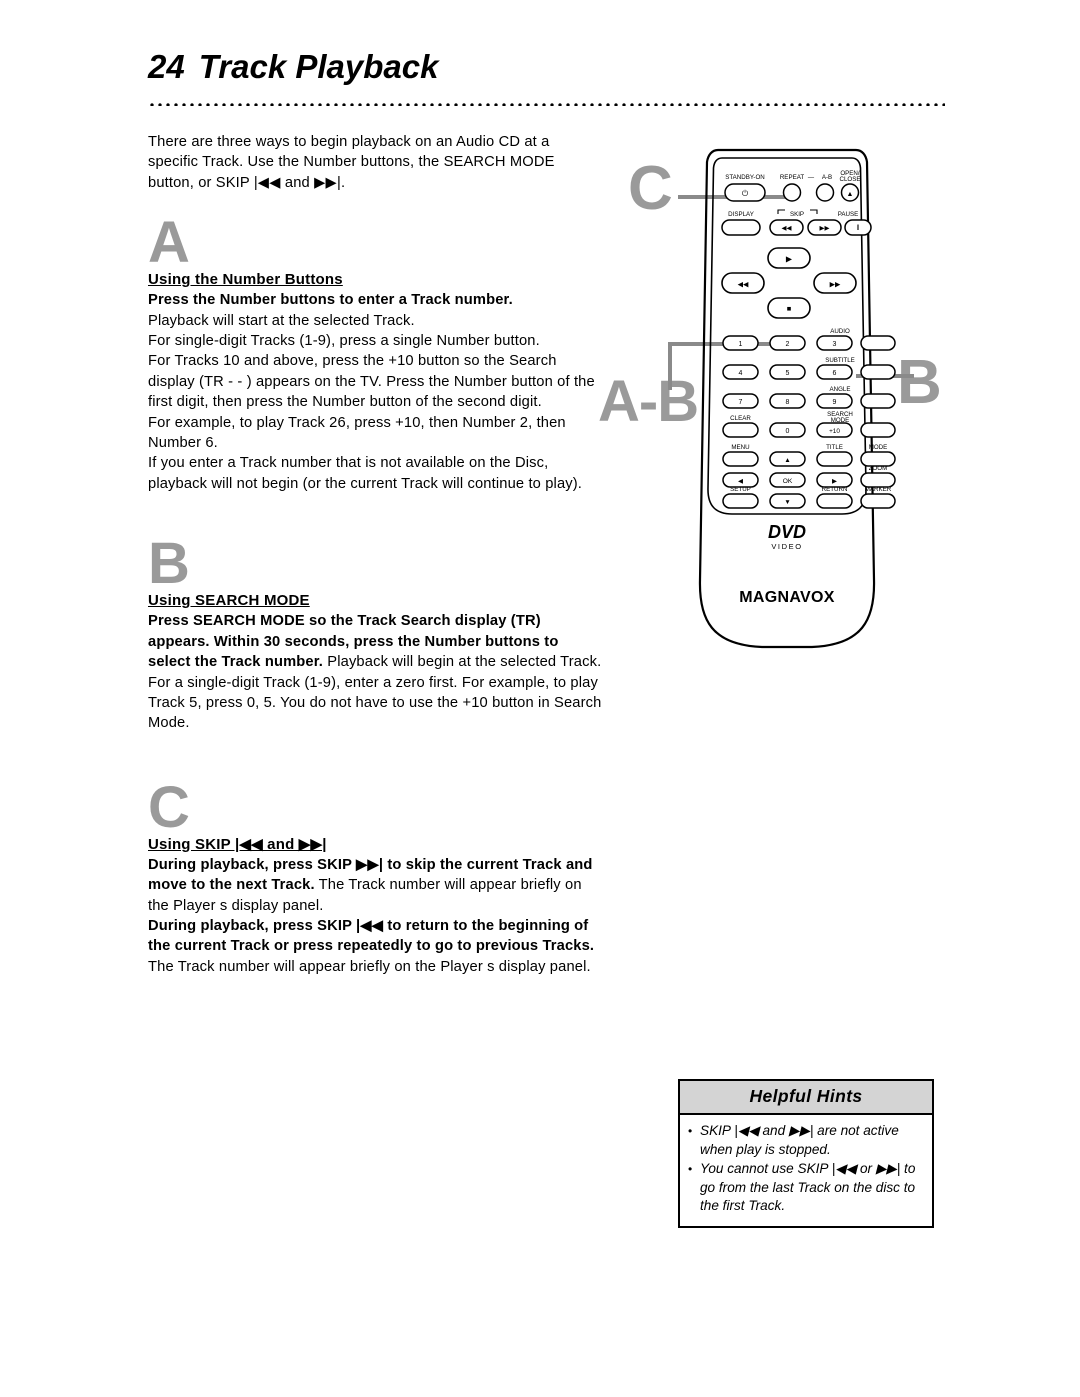 The image size is (1080, 1397). Describe the element at coordinates (792, 192) in the screenshot. I see `button-repeat` at that location.